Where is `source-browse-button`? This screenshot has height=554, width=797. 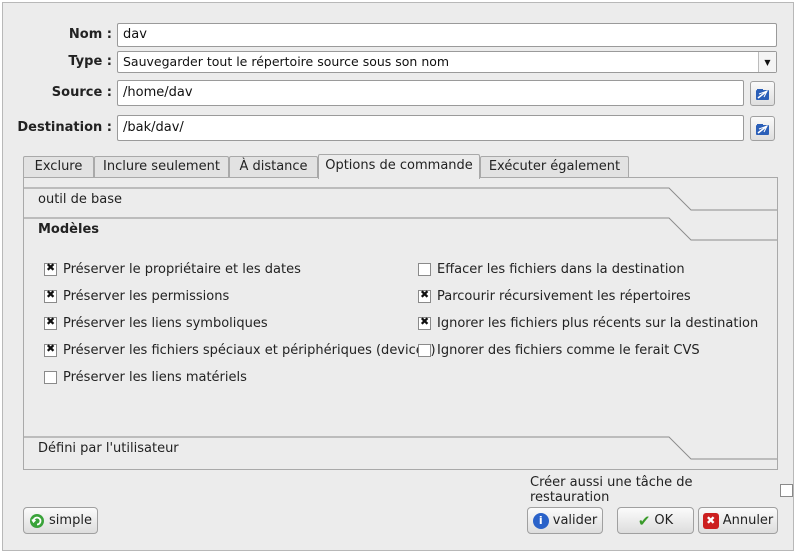 source-browse-button is located at coordinates (762, 93).